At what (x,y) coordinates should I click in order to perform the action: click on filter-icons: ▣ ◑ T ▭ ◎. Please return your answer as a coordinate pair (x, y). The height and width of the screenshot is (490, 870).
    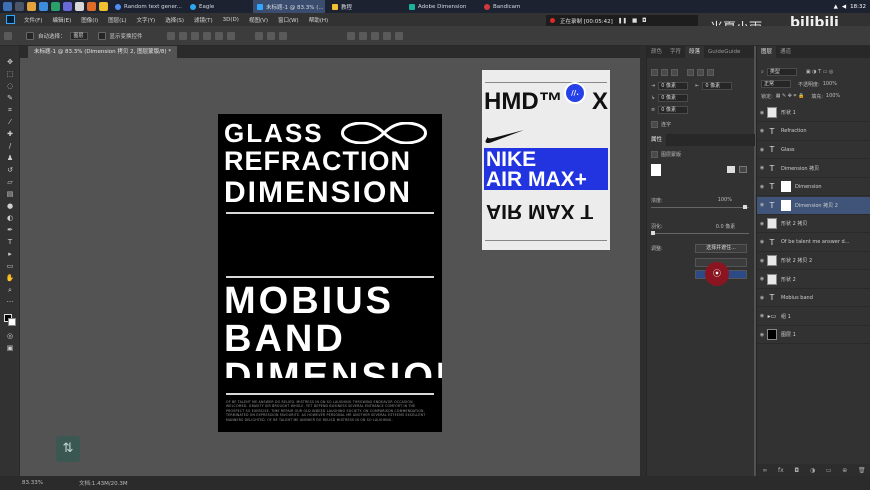
    Looking at the image, I should click on (820, 72).